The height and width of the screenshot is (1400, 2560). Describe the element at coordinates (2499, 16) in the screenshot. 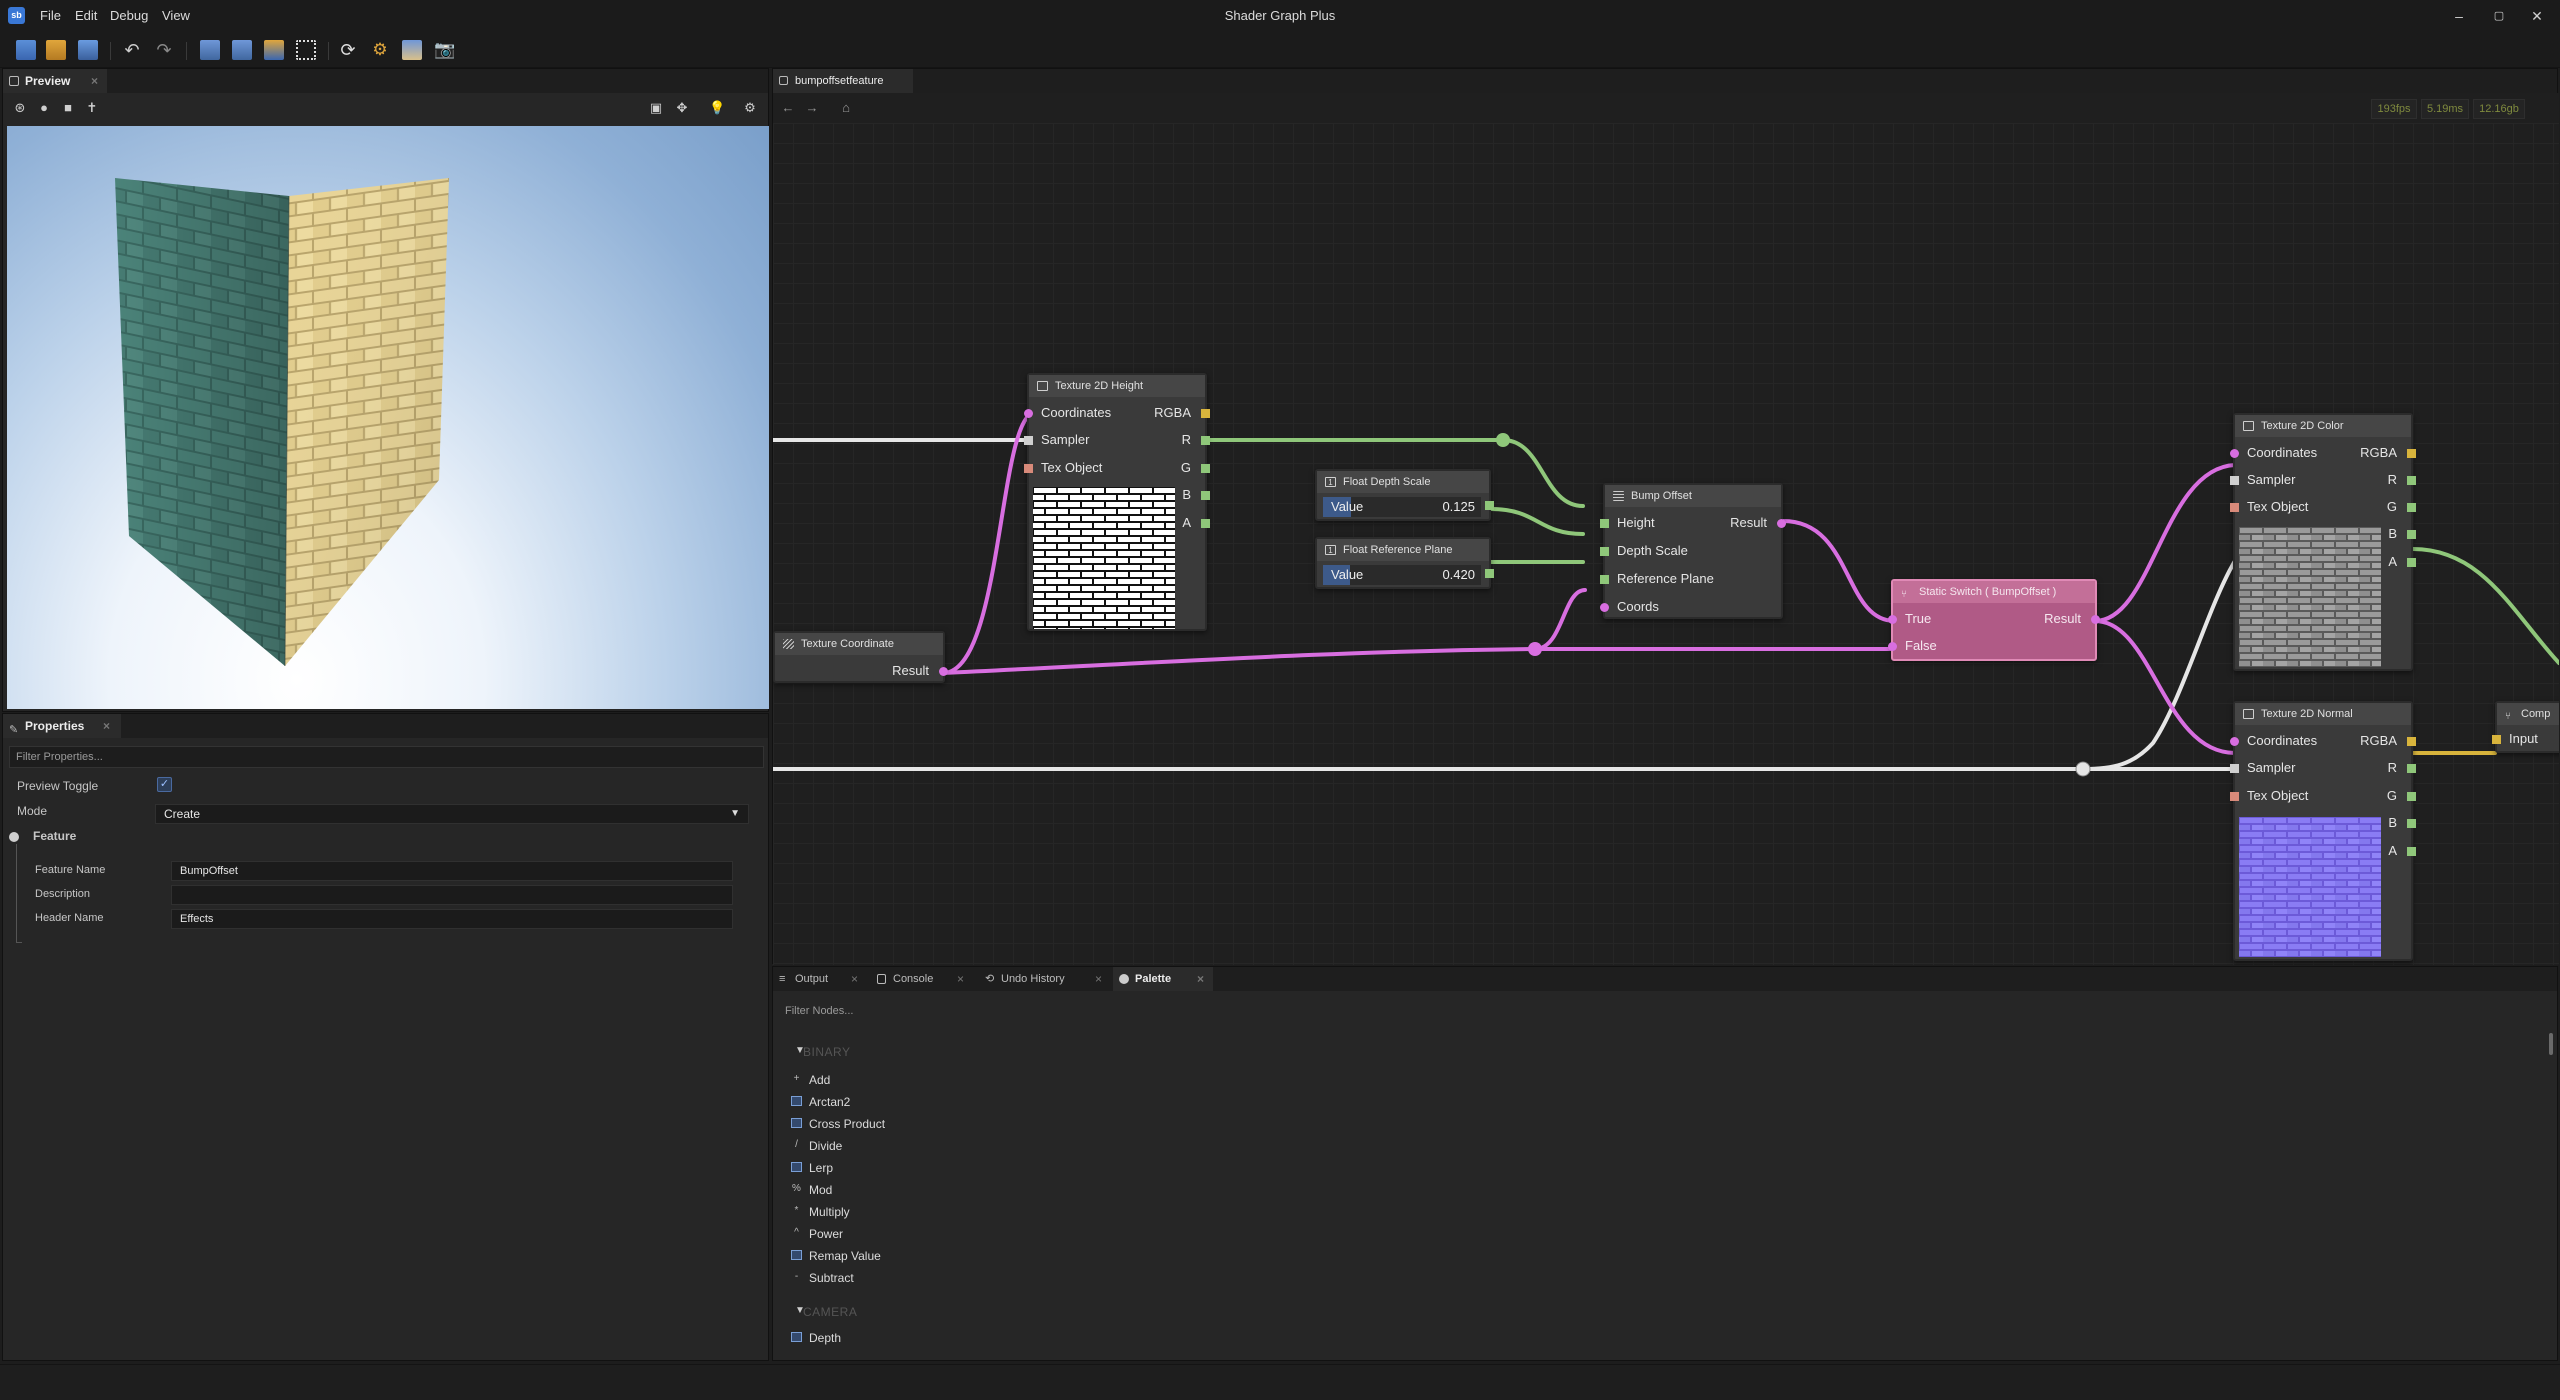

I see `maximize-button: ▢` at that location.